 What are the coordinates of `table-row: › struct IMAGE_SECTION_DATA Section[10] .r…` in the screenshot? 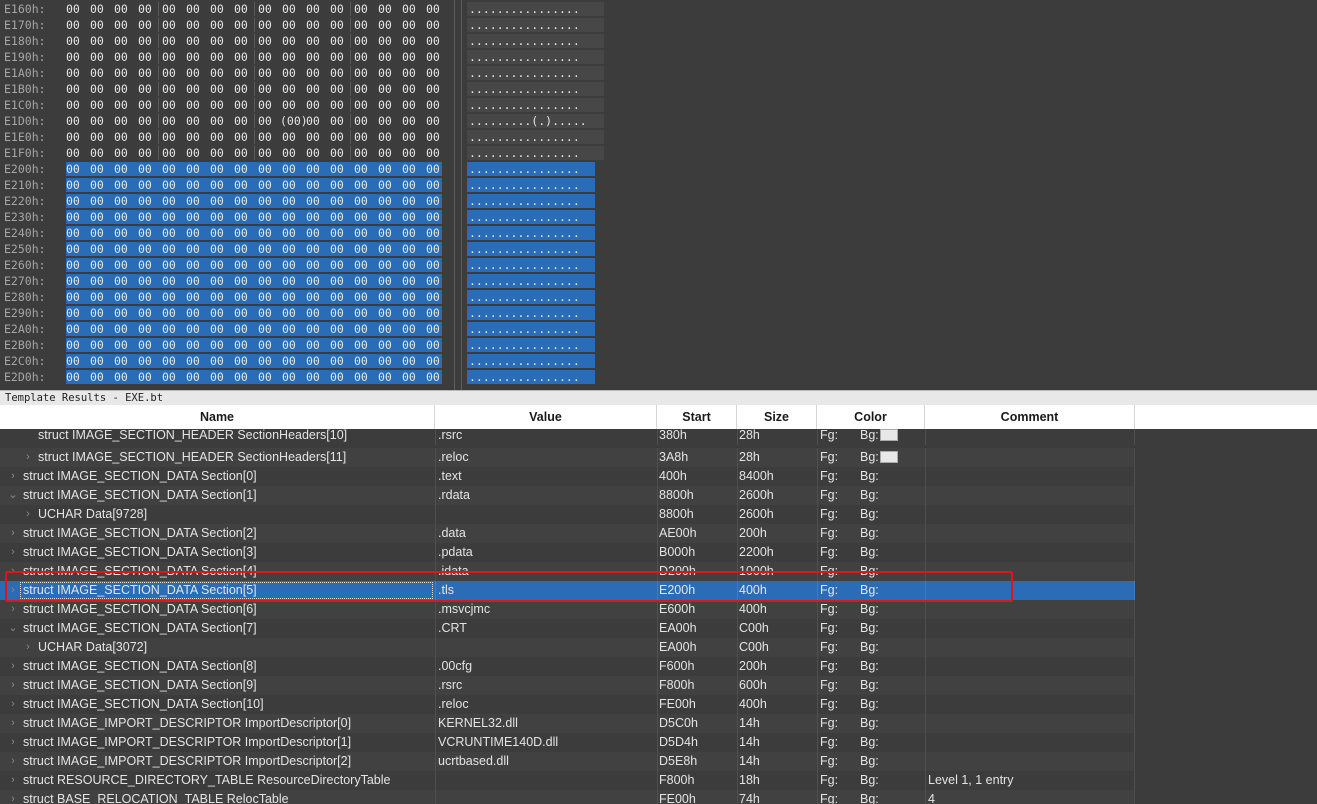 It's located at (567, 704).